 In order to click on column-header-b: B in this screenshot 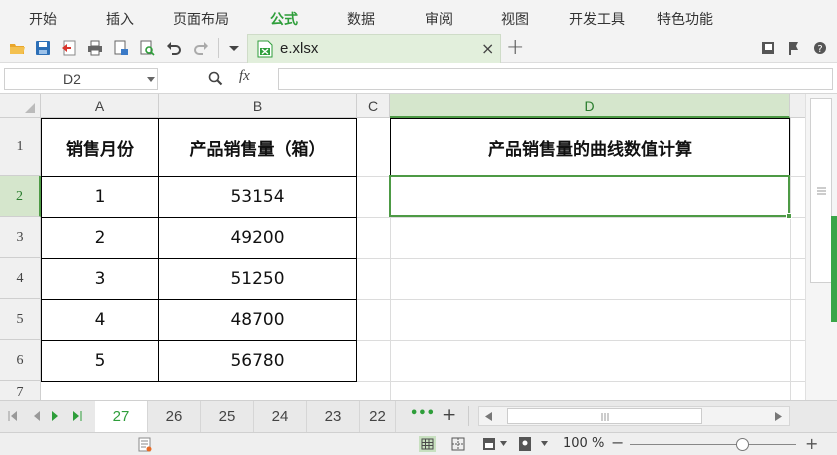, I will do `click(258, 106)`.